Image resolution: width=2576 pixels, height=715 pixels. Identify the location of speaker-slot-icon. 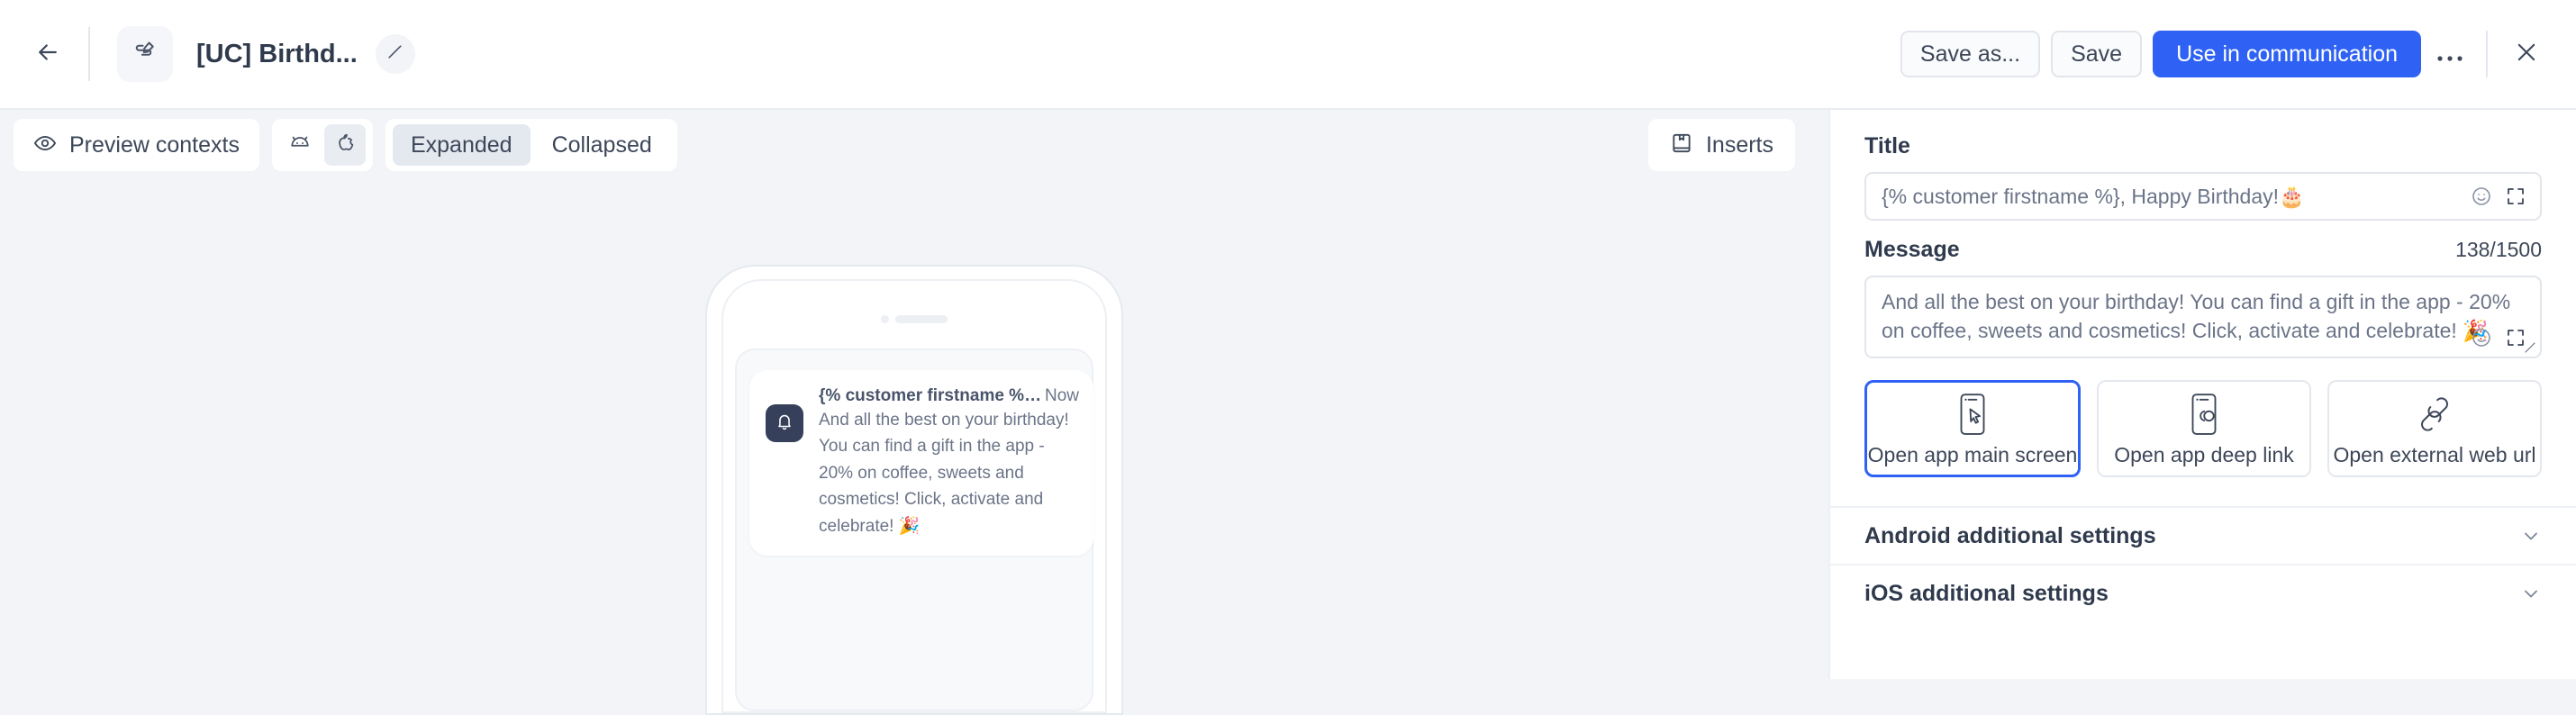
(921, 319).